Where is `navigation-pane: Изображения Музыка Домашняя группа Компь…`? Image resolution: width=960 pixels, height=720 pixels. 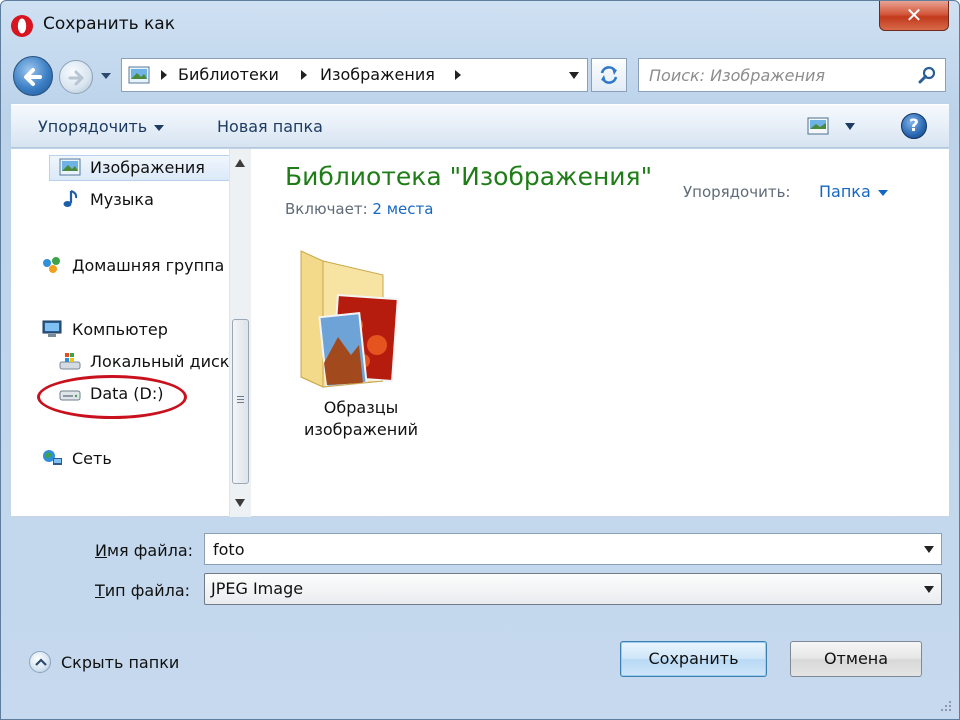
navigation-pane: Изображения Музыка Домашняя группа Компь… is located at coordinates (120, 333).